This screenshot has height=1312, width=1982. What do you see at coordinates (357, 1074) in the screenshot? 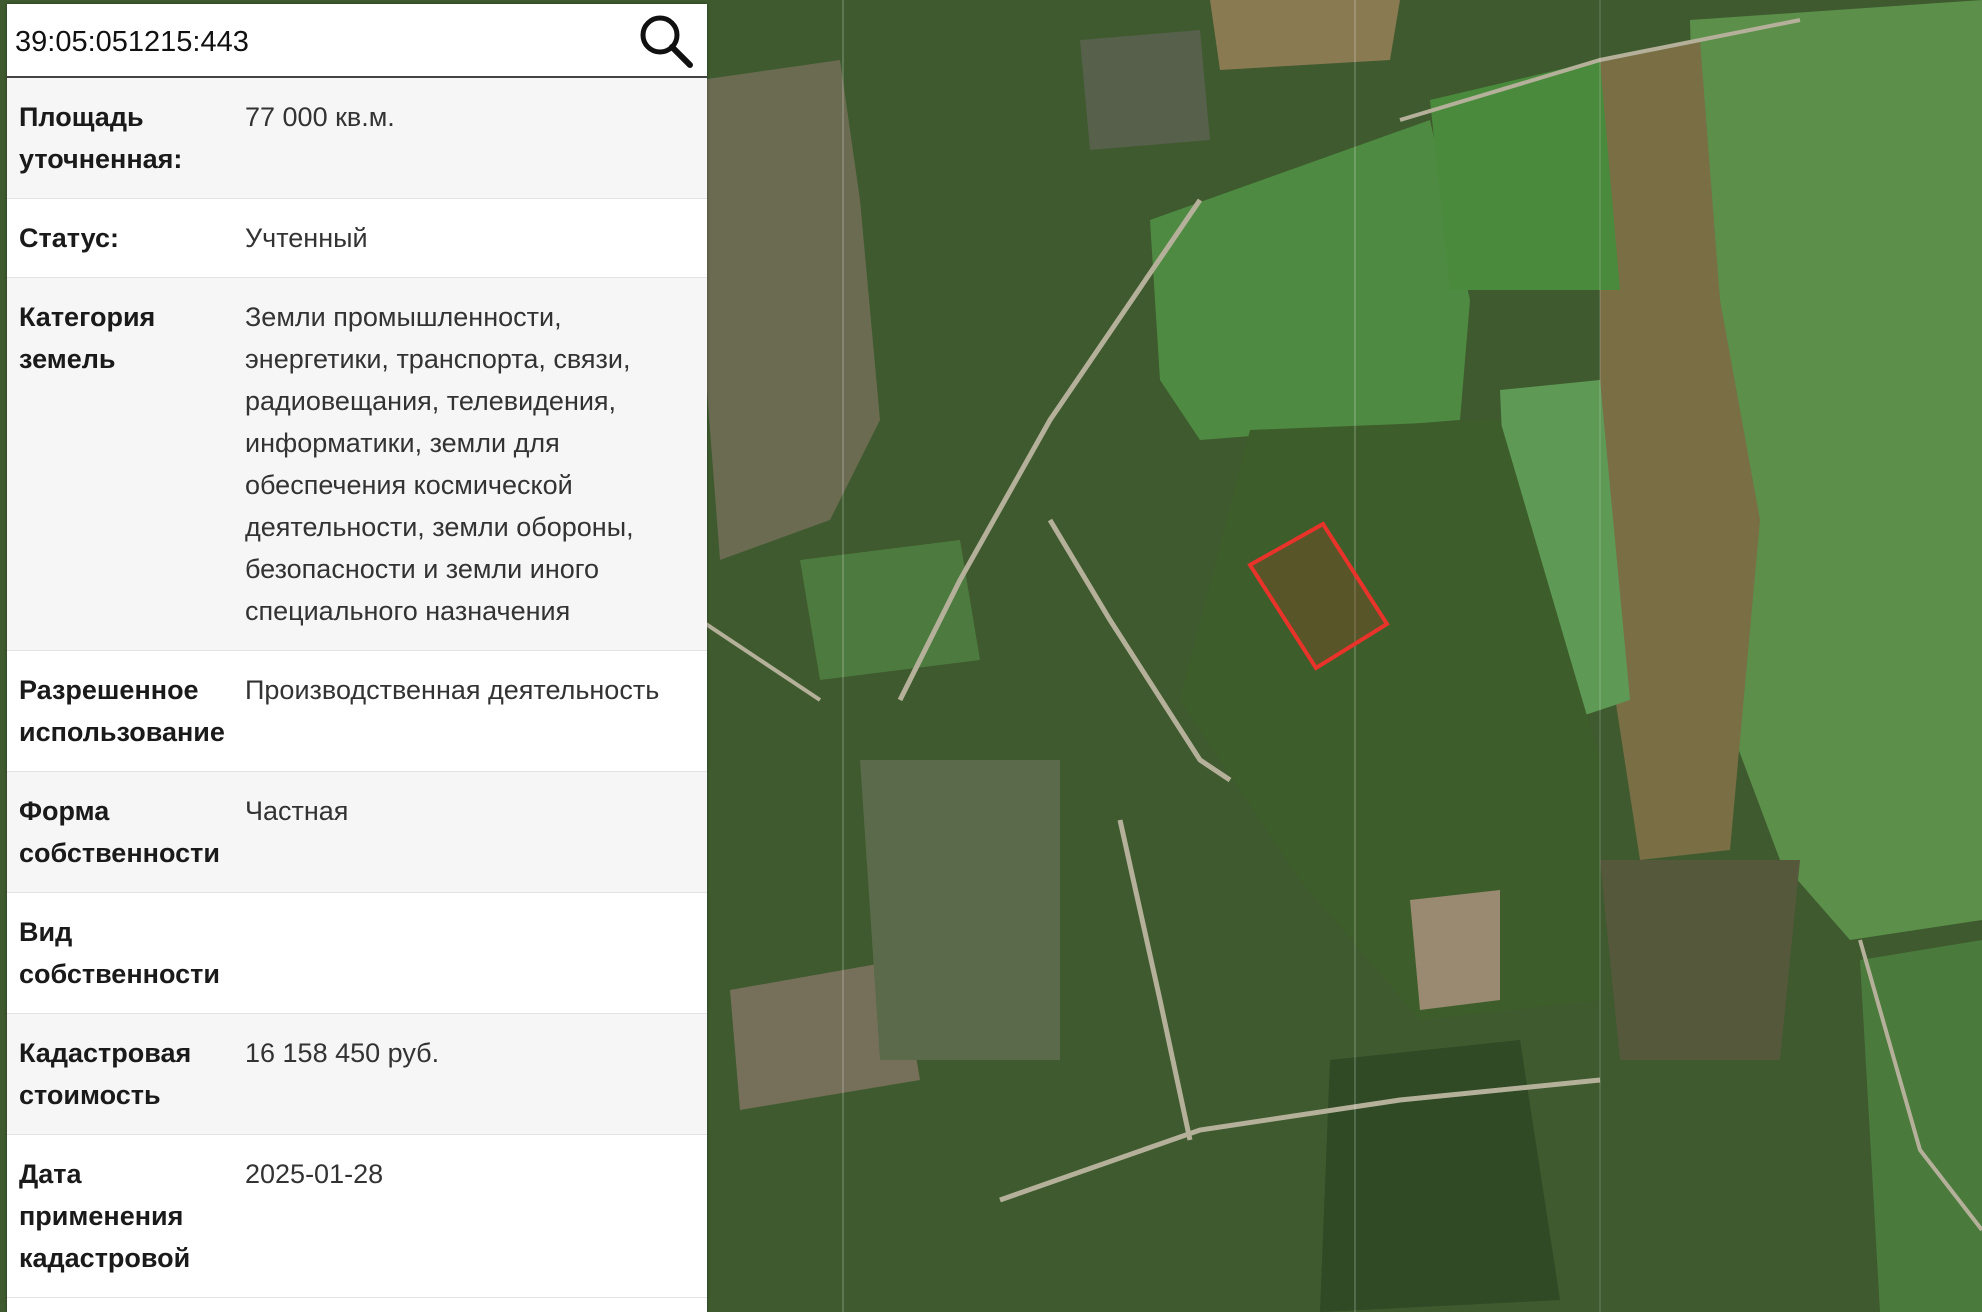
I see `info-row-cadastral-value: Кадастровая стоимость 16 158 450 руб.` at bounding box center [357, 1074].